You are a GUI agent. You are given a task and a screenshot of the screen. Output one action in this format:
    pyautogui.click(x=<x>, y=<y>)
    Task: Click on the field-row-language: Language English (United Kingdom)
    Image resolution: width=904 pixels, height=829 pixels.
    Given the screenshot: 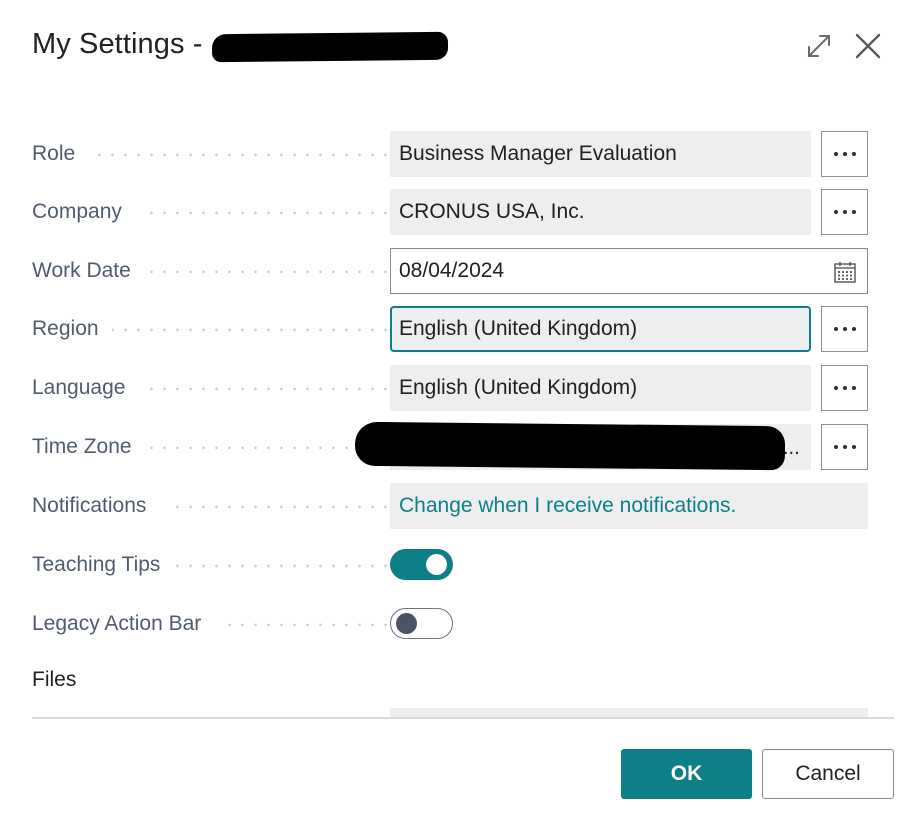 What is the action you would take?
    pyautogui.click(x=450, y=388)
    